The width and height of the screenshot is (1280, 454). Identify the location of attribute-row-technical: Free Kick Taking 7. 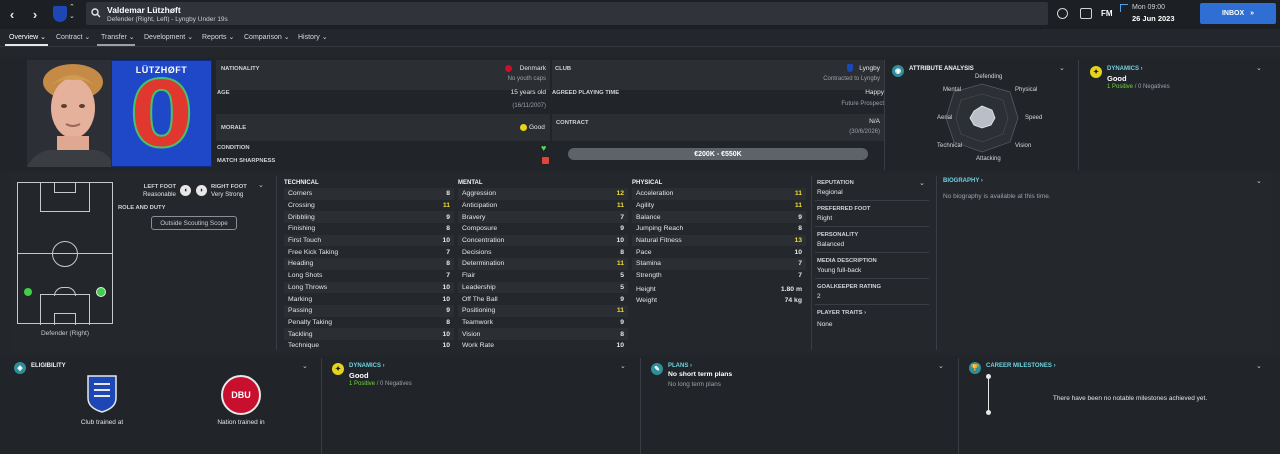
(369, 253).